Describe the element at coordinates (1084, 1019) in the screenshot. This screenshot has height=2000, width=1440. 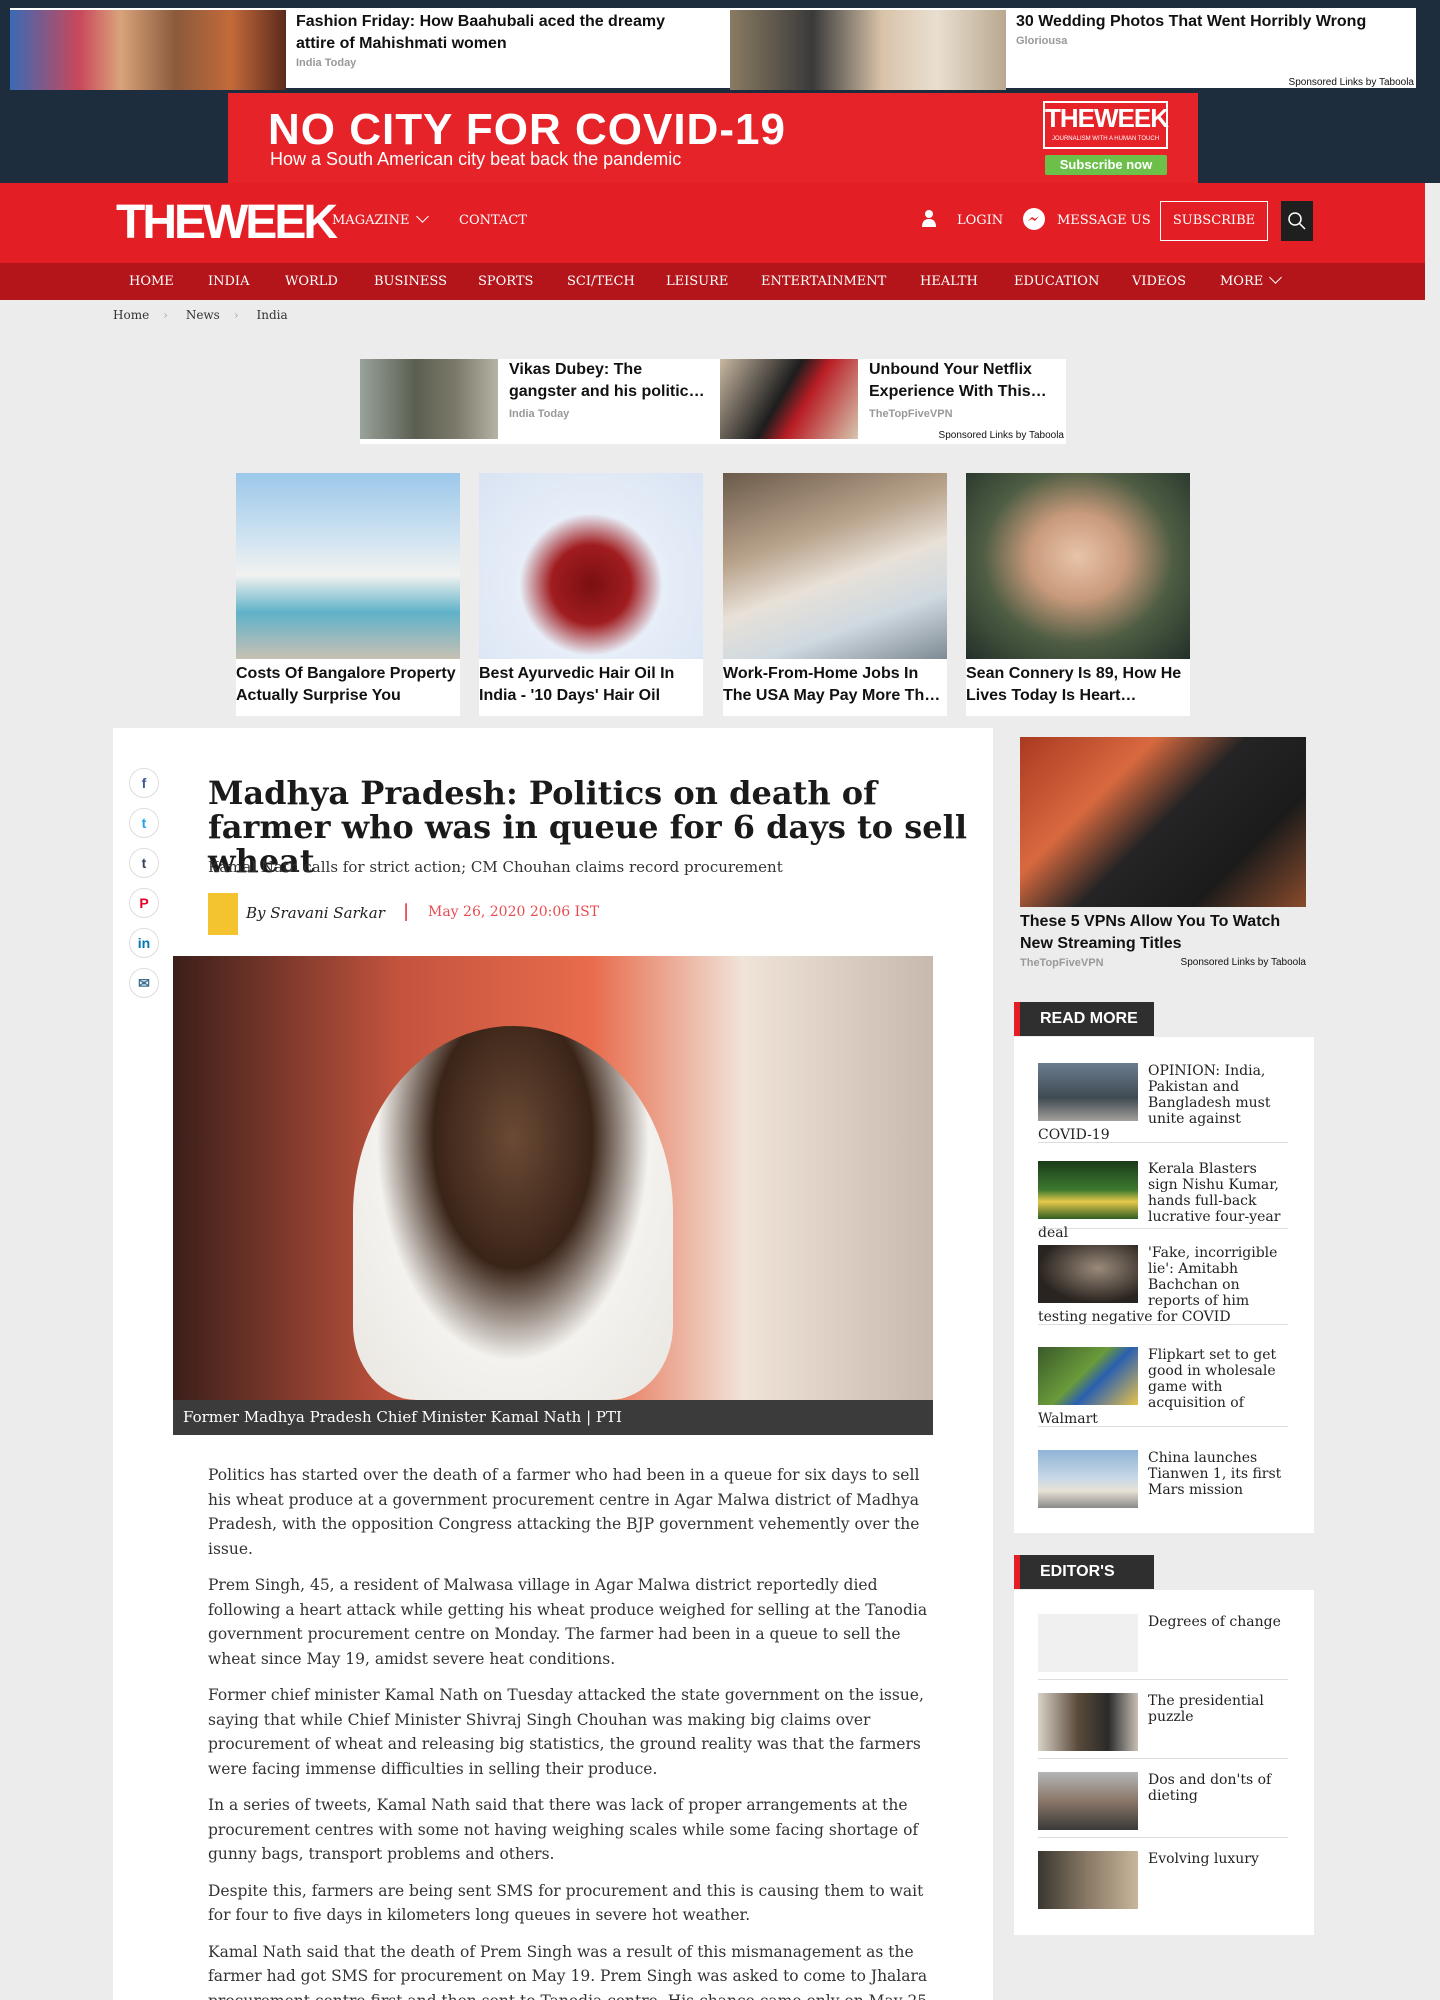
I see `read-more-heading: READ MORE` at that location.